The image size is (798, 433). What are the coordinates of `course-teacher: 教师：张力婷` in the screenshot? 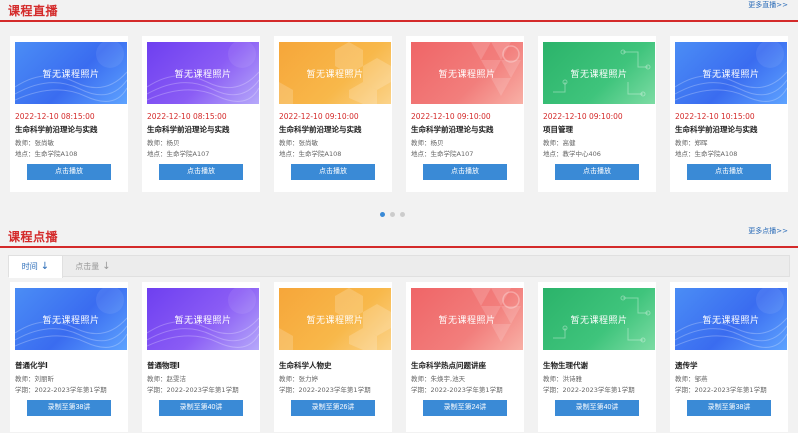 It's located at (298, 378).